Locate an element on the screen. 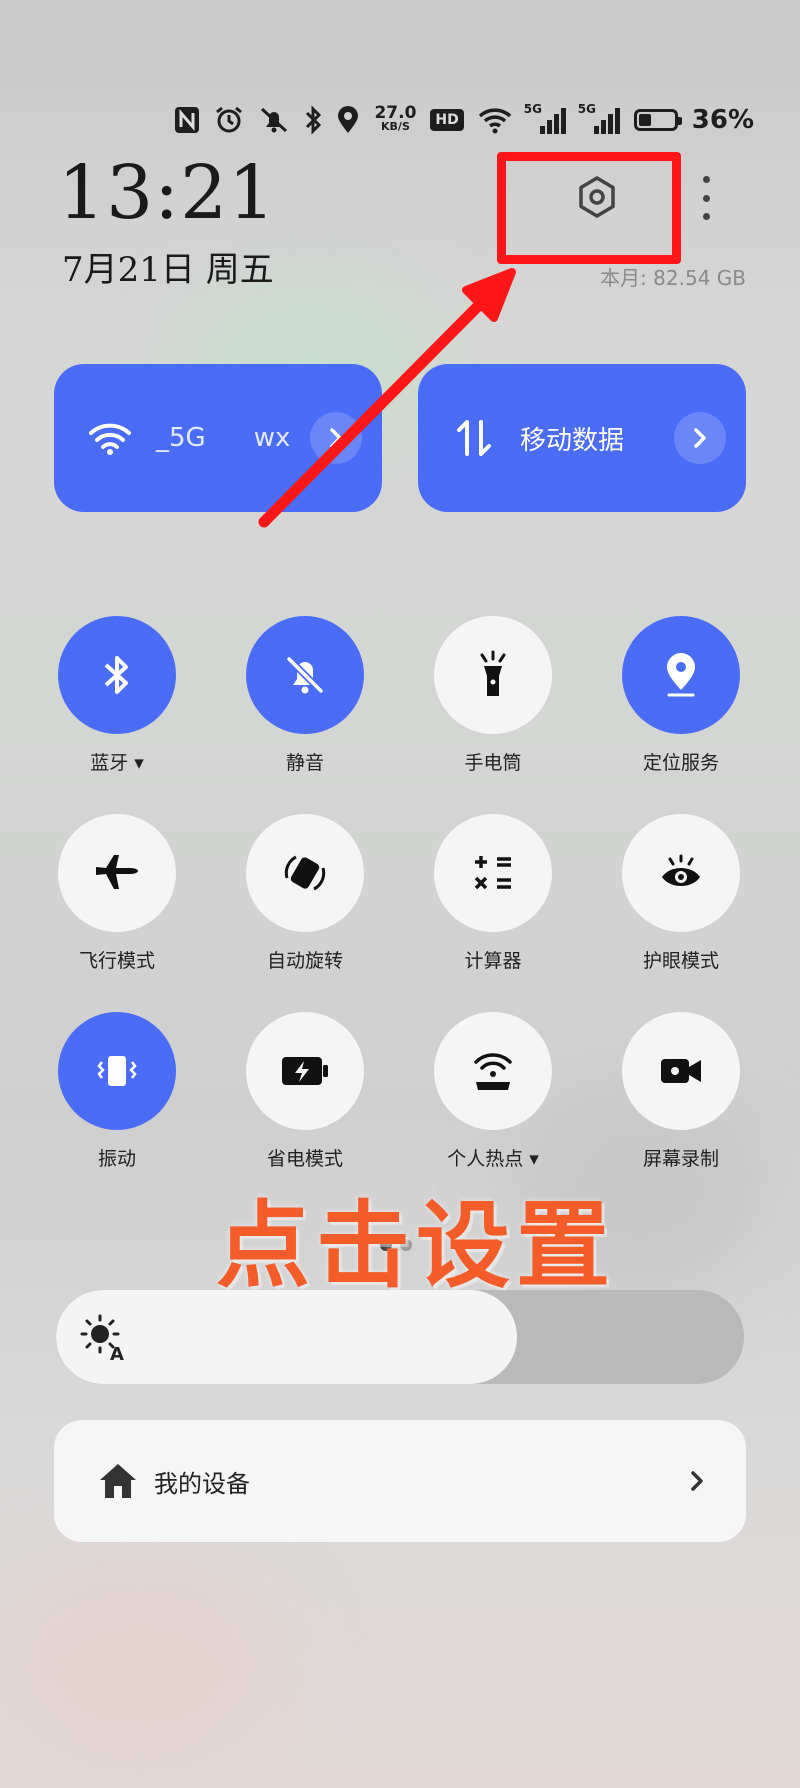 The image size is (800, 1788). screen-record-icon is located at coordinates (681, 1071).